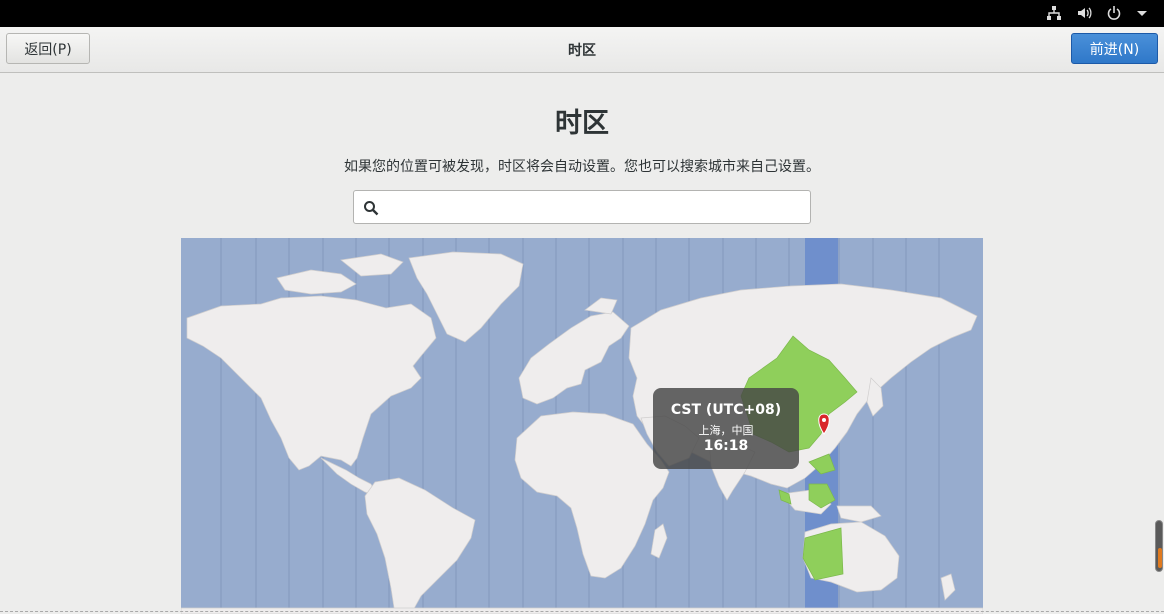 Image resolution: width=1164 pixels, height=614 pixels. What do you see at coordinates (1142, 13) in the screenshot?
I see `chevron-down-icon` at bounding box center [1142, 13].